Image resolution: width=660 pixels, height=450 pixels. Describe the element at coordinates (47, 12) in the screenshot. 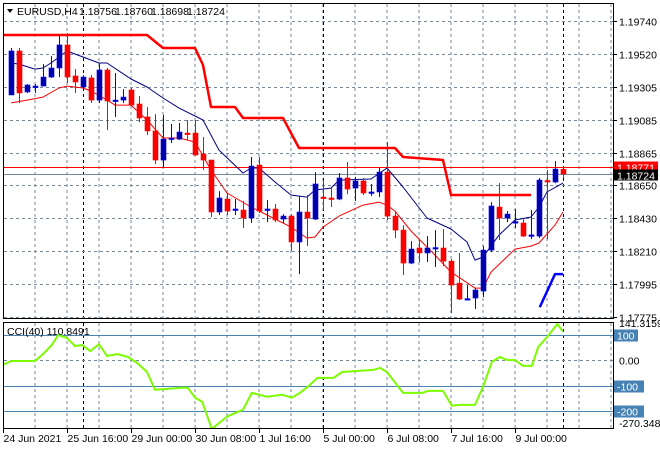

I see `symbol-label: EURUSD,H4` at that location.